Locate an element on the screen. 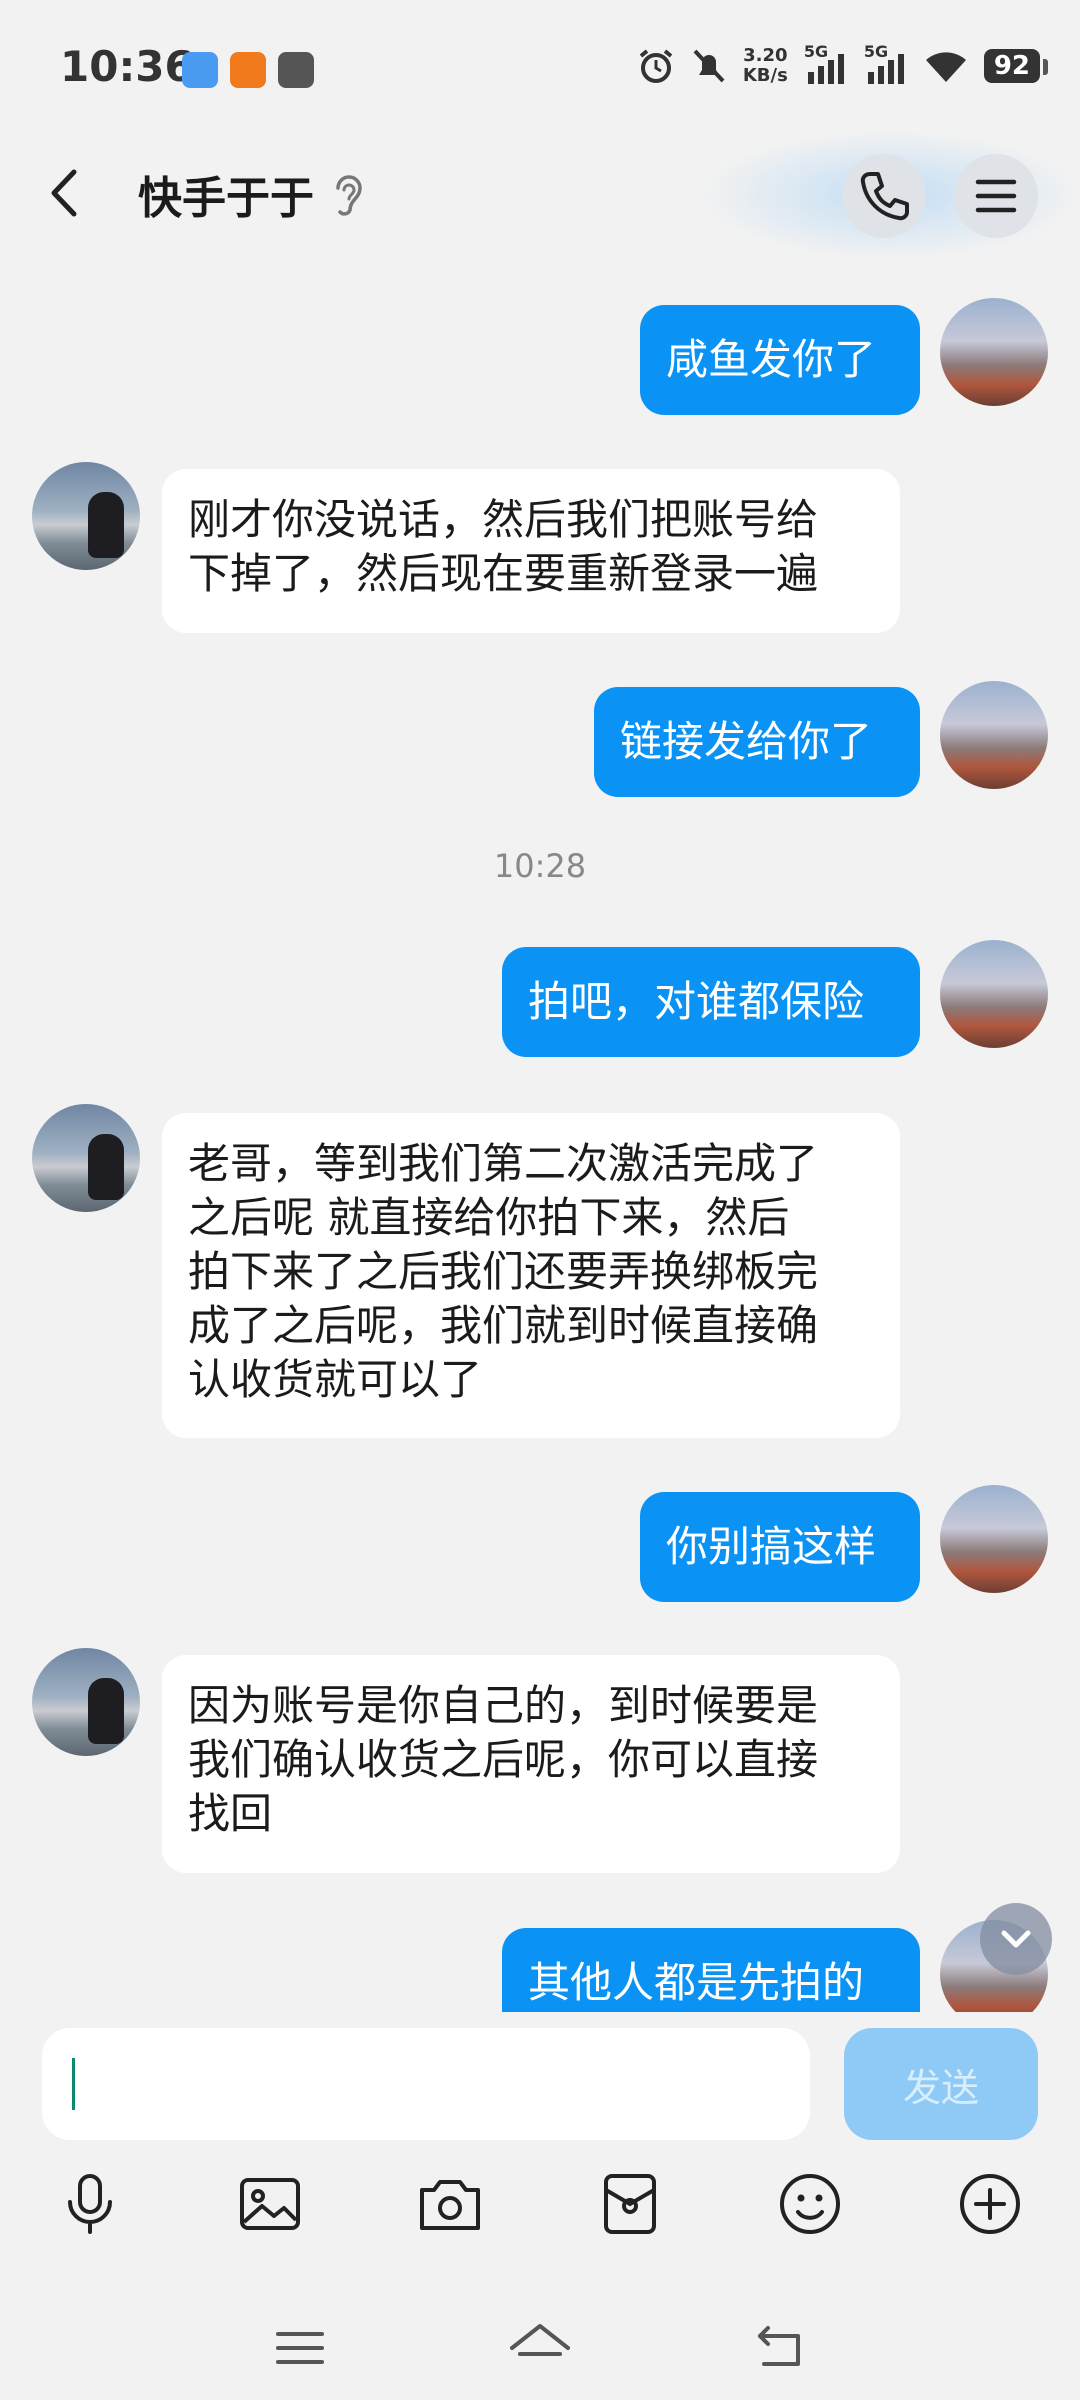 The image size is (1080, 2400). wifi-icon is located at coordinates (945, 67).